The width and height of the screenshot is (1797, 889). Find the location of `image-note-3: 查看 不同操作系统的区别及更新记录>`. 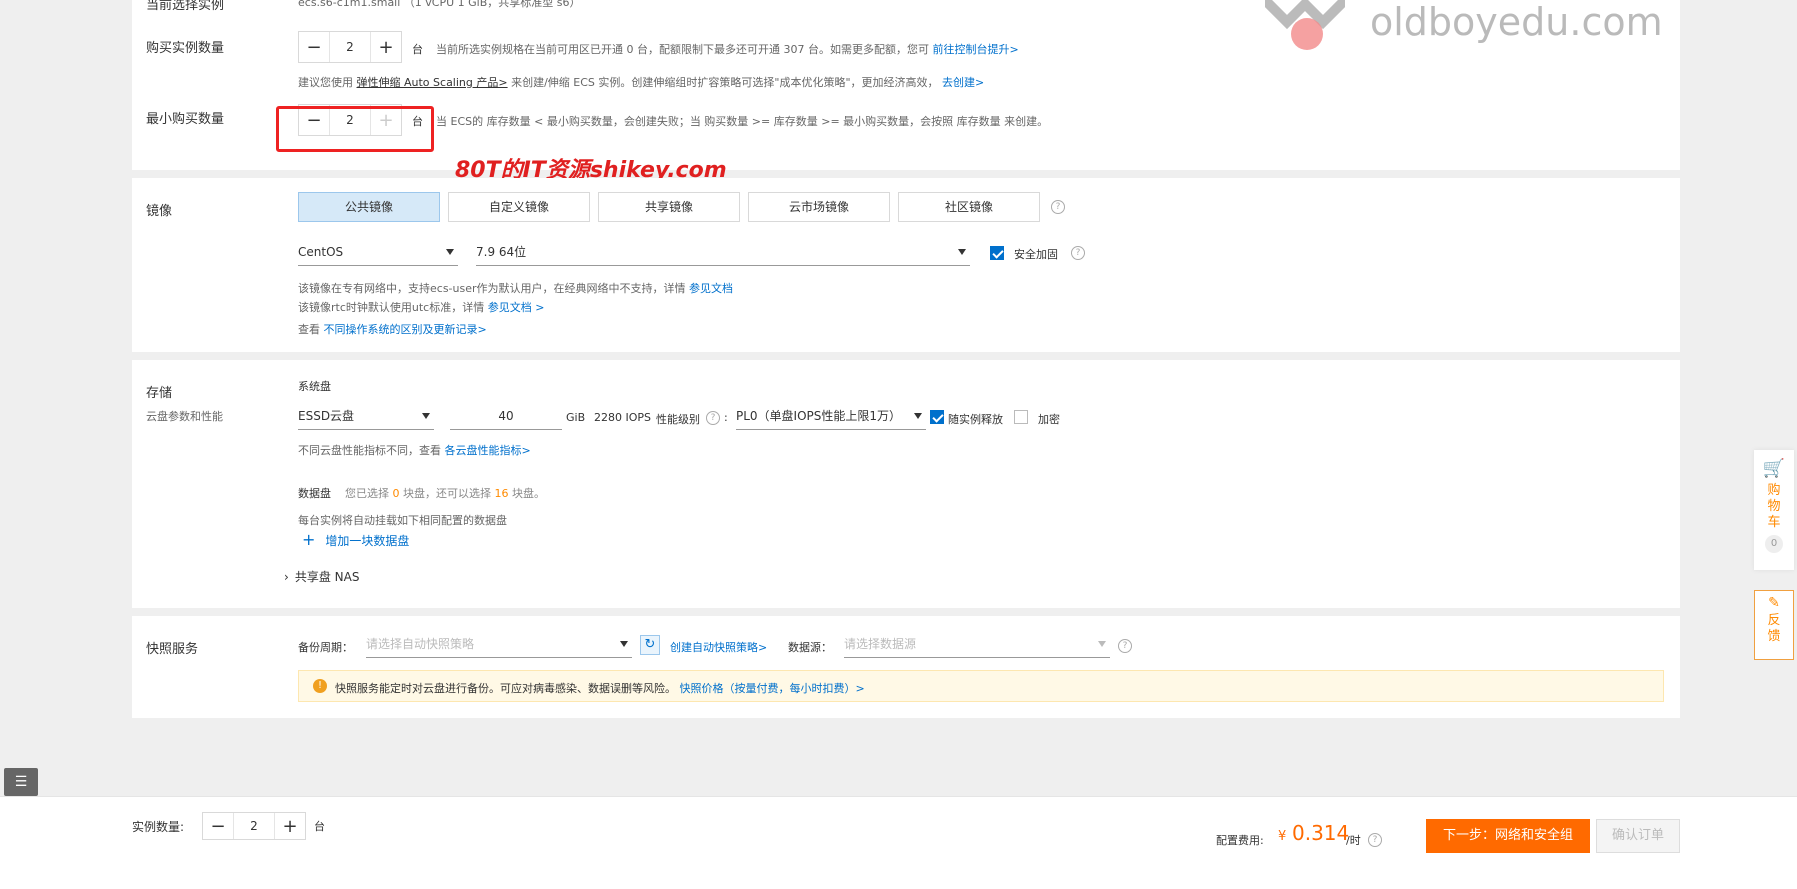

image-note-3: 查看 不同操作系统的区别及更新记录> is located at coordinates (392, 329).